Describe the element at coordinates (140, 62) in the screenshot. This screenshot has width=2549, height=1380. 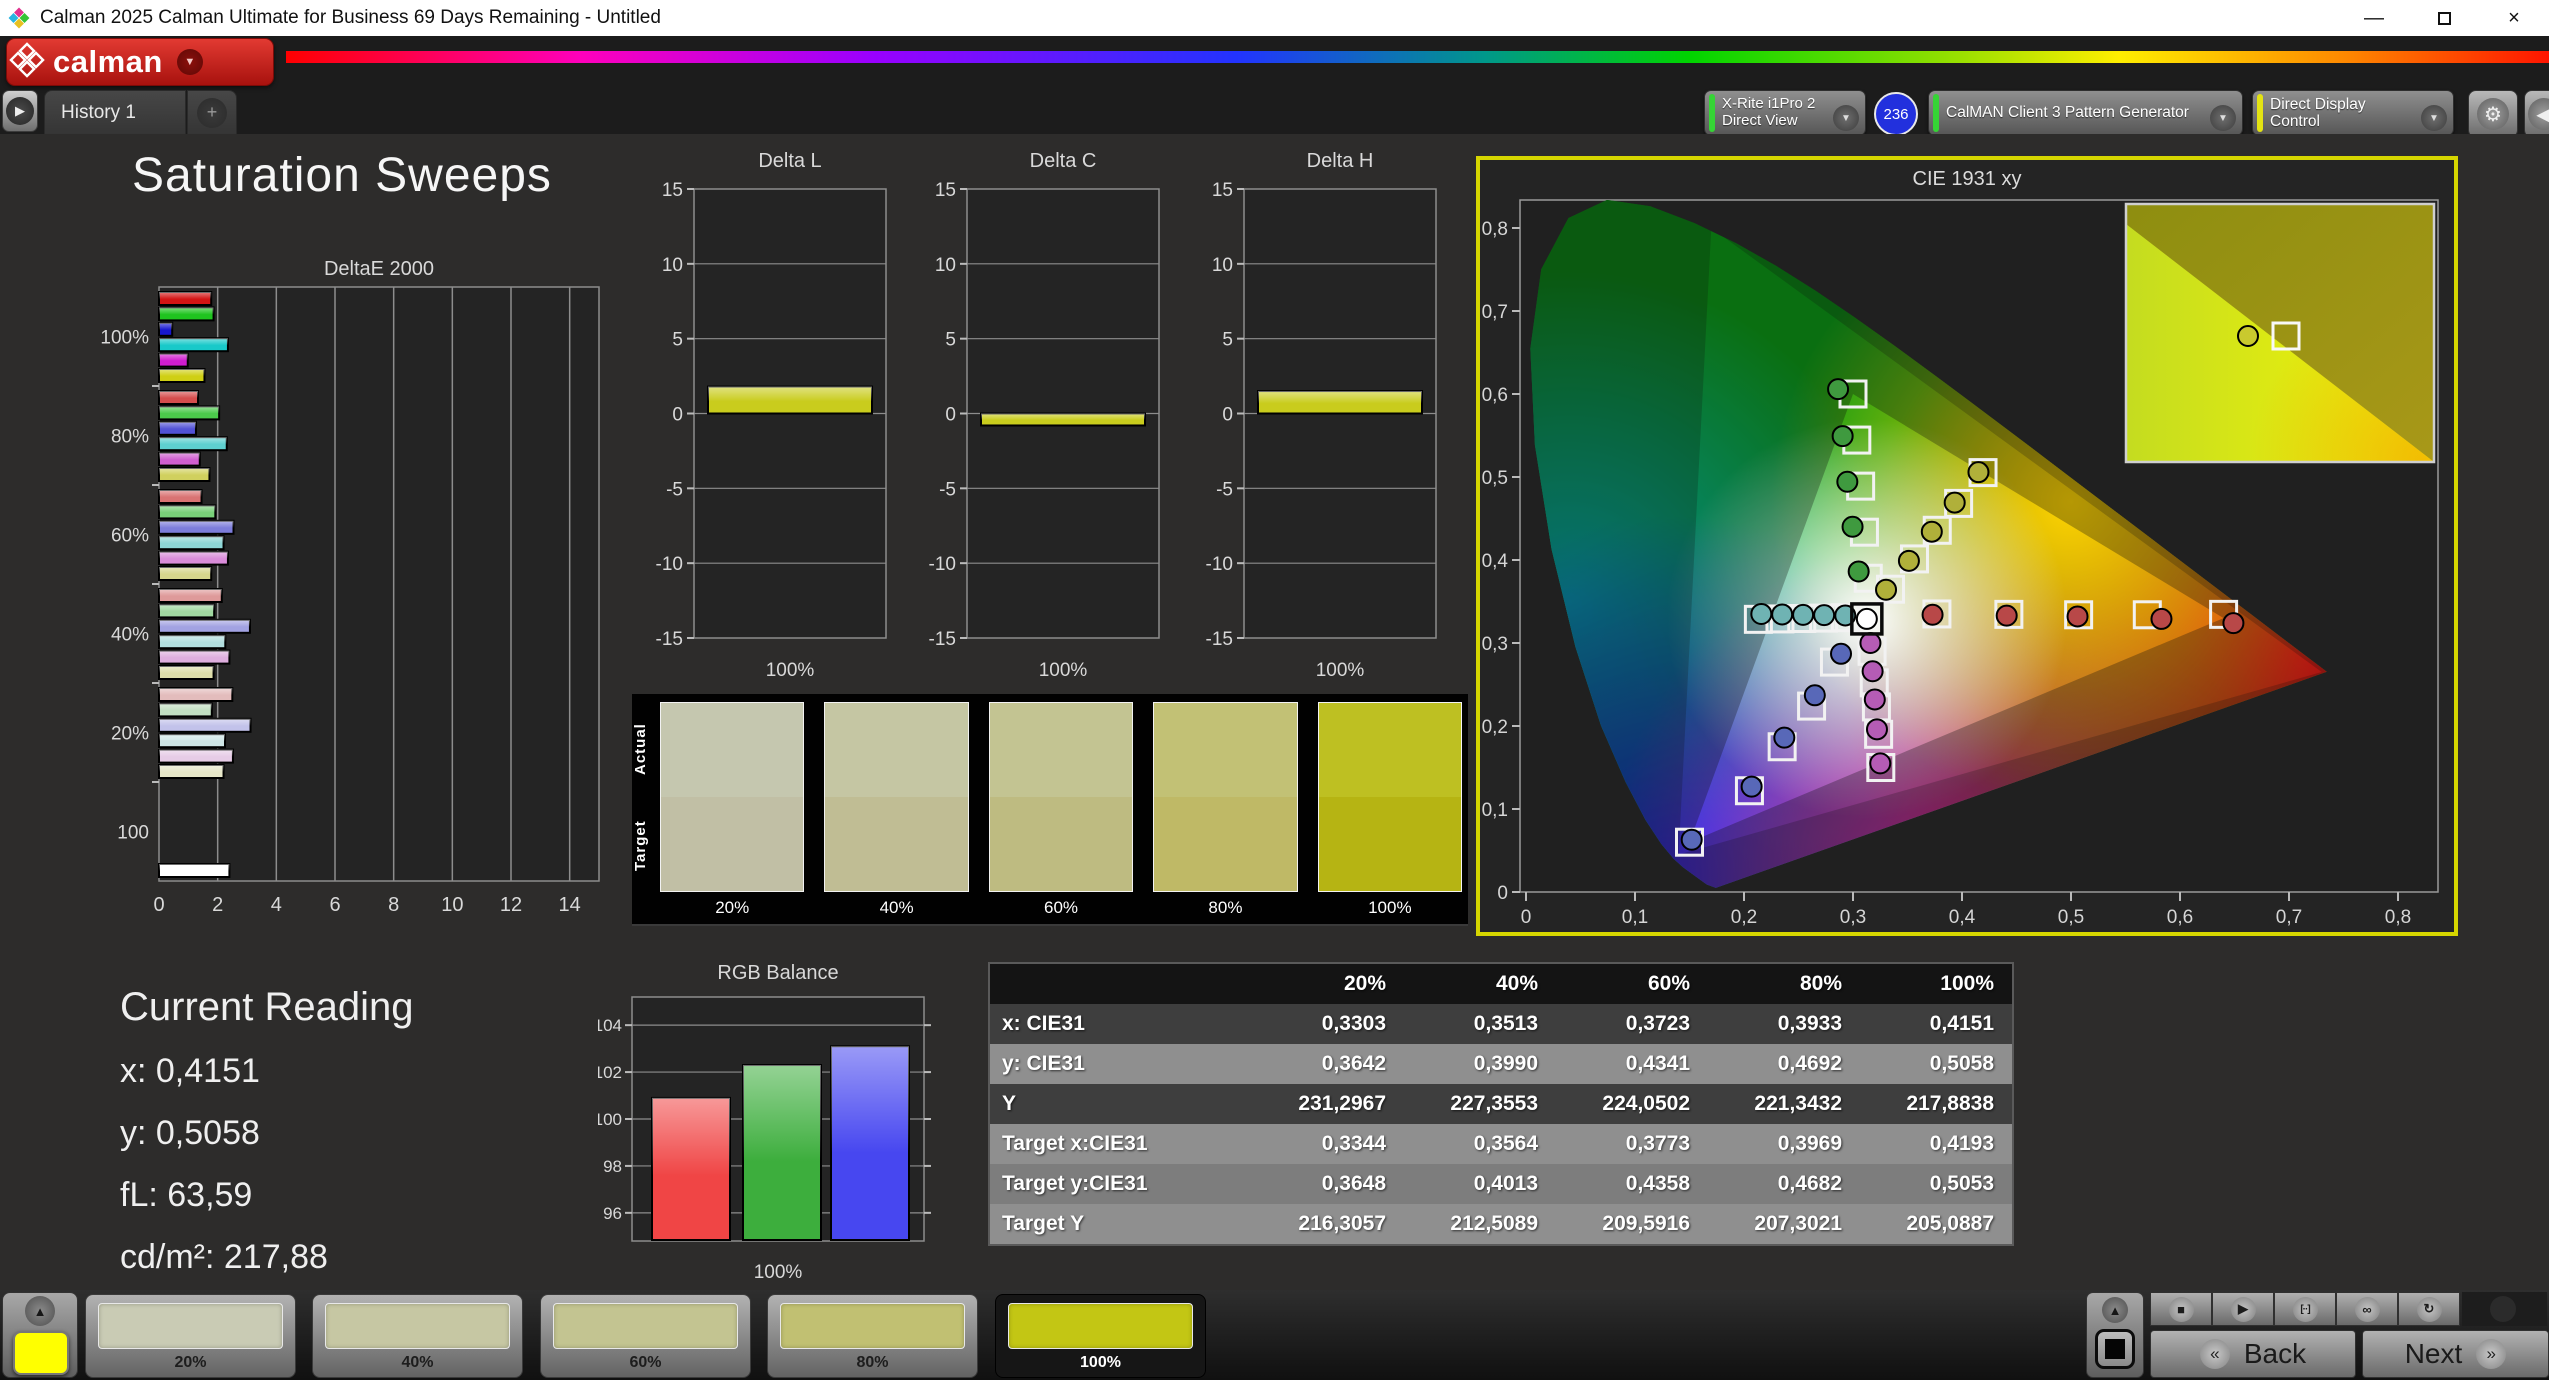
I see `calman-menu-button: calman ▼` at that location.